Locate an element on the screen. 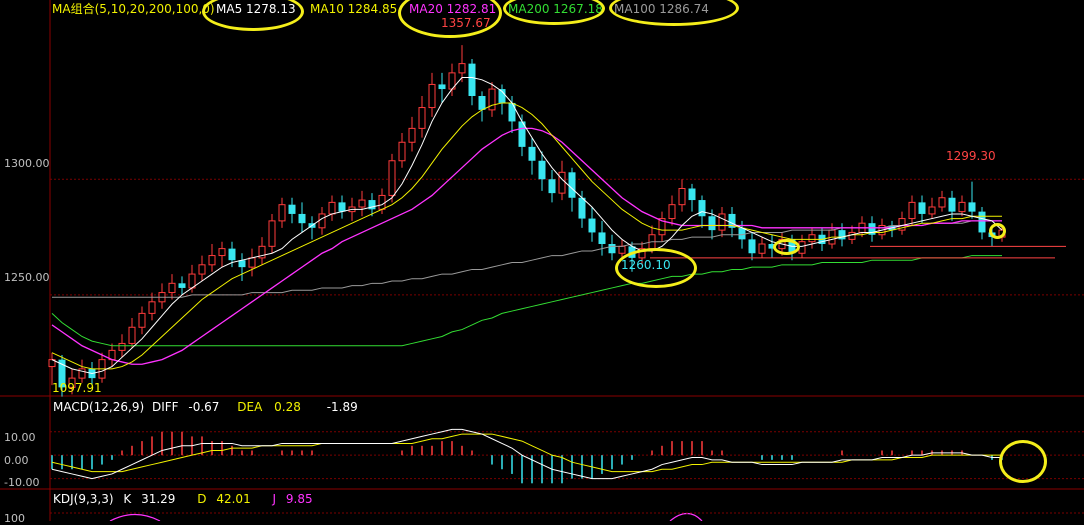  macd-diff-value: -0.67 is located at coordinates (204, 407).